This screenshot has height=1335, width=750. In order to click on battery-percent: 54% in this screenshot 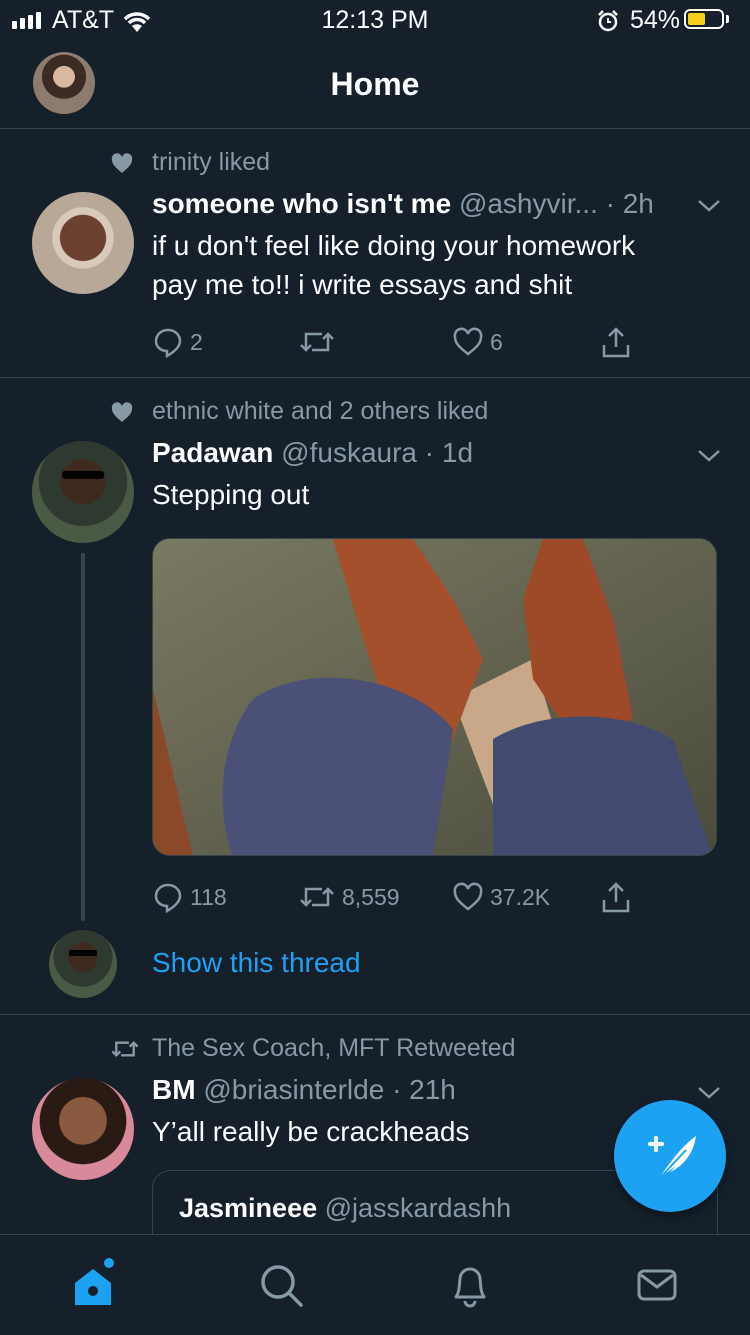, I will do `click(655, 20)`.